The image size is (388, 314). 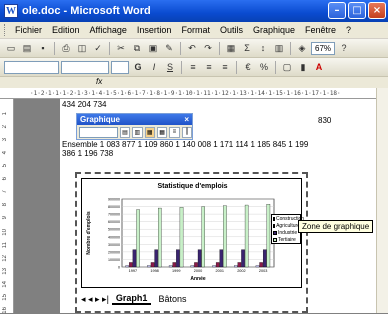 What do you see at coordinates (263, 48) in the screenshot?
I see `sort-icon: ↕` at bounding box center [263, 48].